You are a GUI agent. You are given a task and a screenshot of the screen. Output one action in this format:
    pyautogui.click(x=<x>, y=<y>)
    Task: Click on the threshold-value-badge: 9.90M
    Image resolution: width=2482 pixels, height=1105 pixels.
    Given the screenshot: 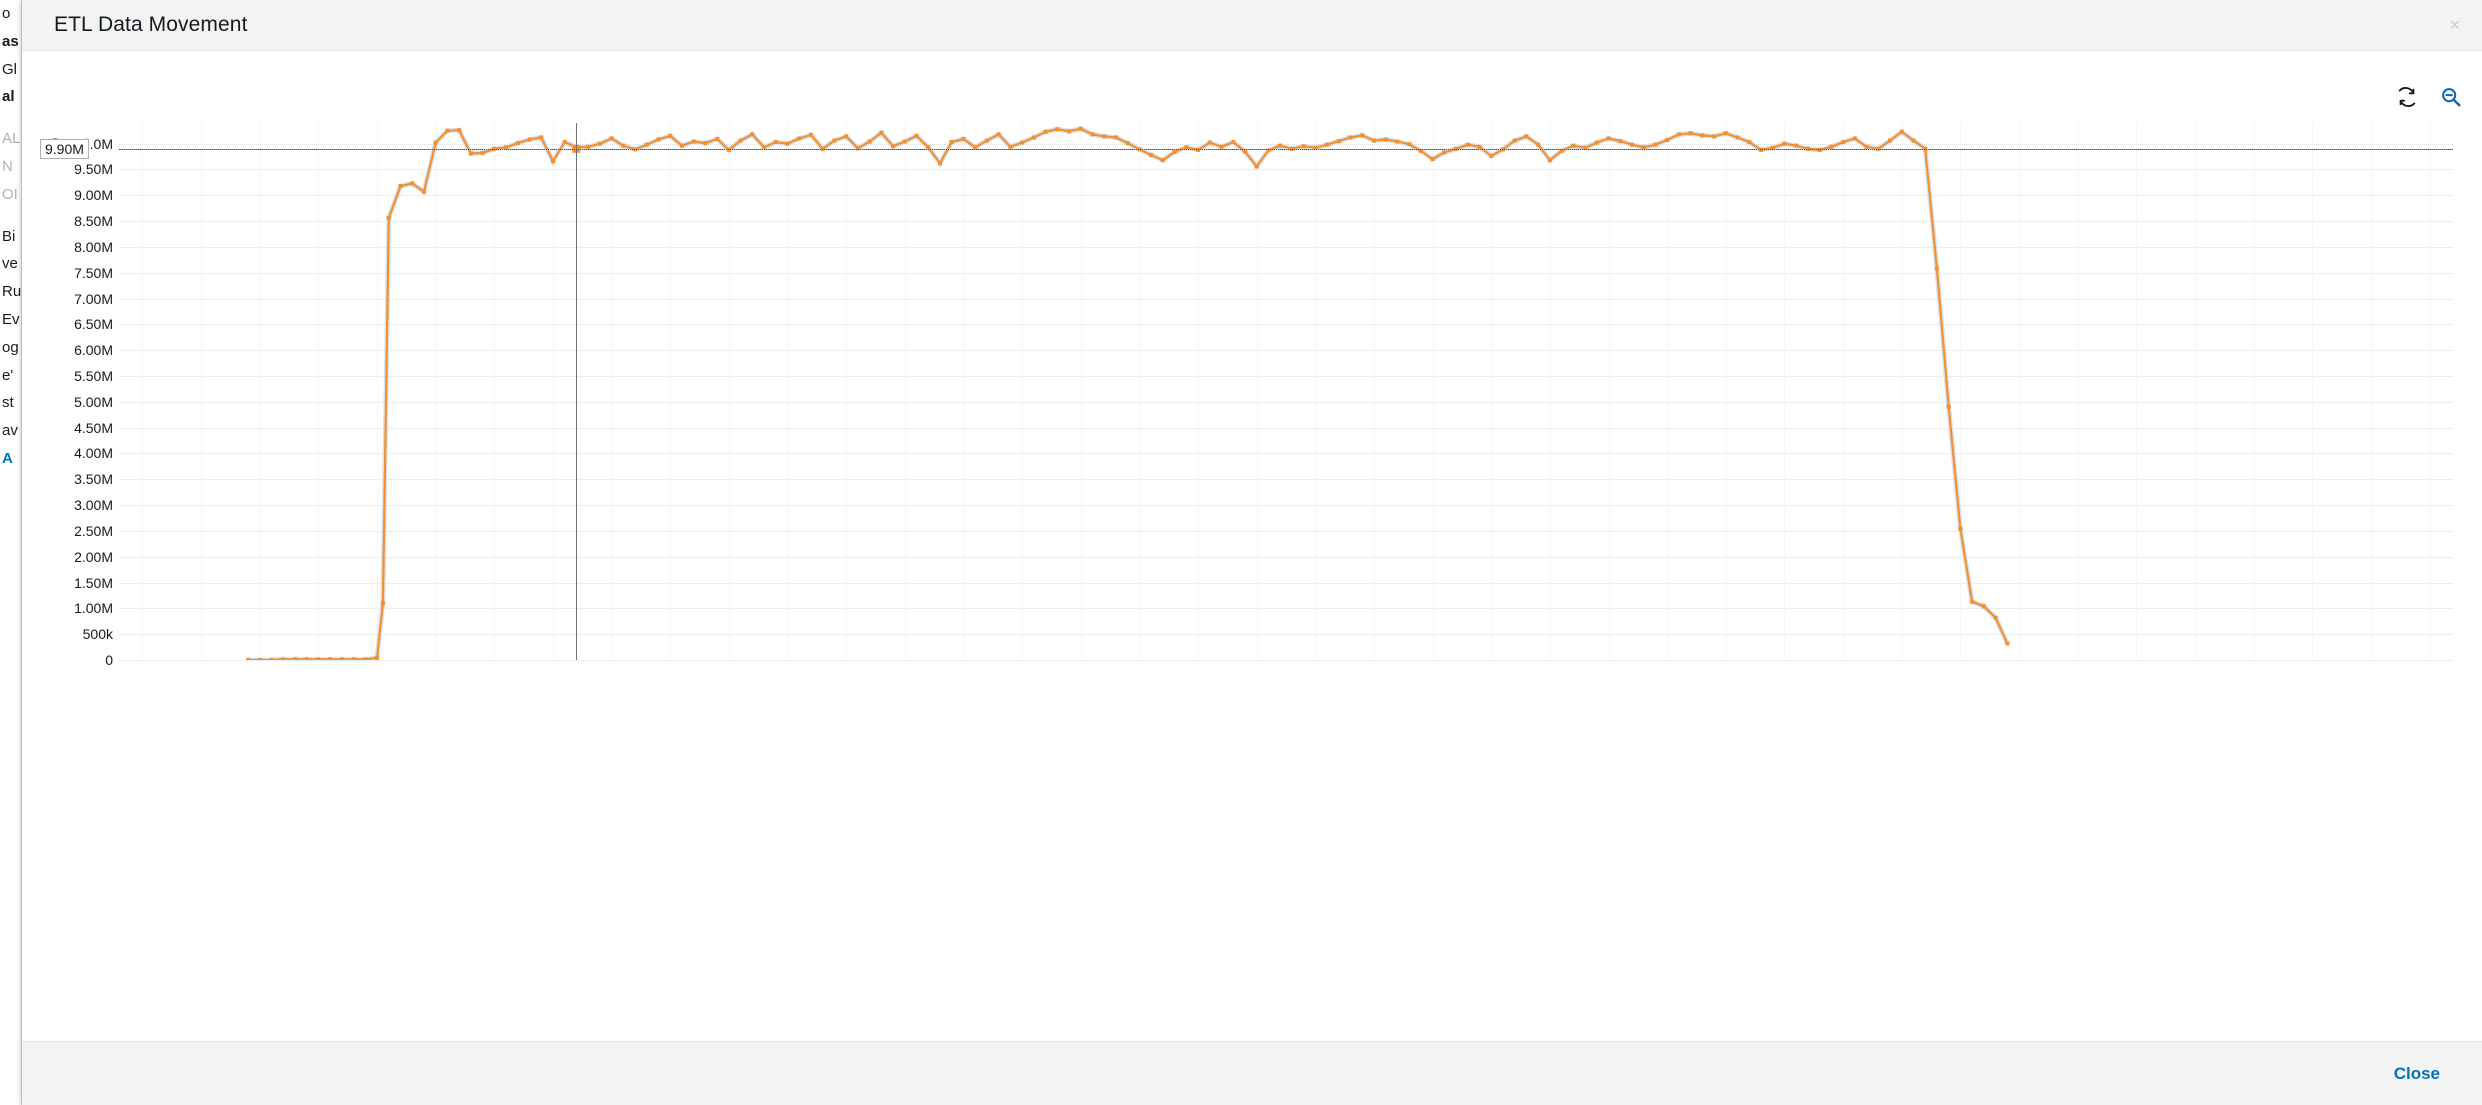 What is the action you would take?
    pyautogui.click(x=64, y=148)
    